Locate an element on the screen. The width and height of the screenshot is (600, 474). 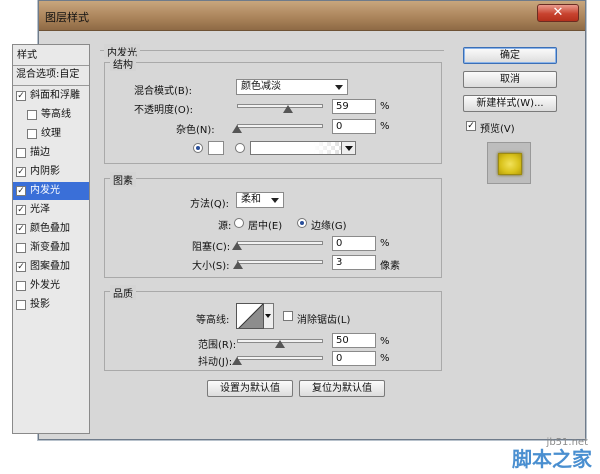
opacity-input: 59 is located at coordinates (354, 106).